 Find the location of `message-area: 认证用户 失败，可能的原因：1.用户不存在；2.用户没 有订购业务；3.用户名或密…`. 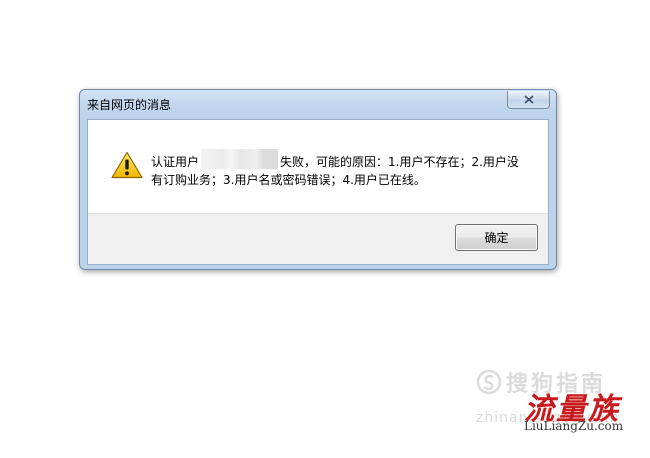

message-area: 认证用户 失败，可能的原因：1.用户不存在；2.用户没 有订购业务；3.用户名或密… is located at coordinates (318, 166).